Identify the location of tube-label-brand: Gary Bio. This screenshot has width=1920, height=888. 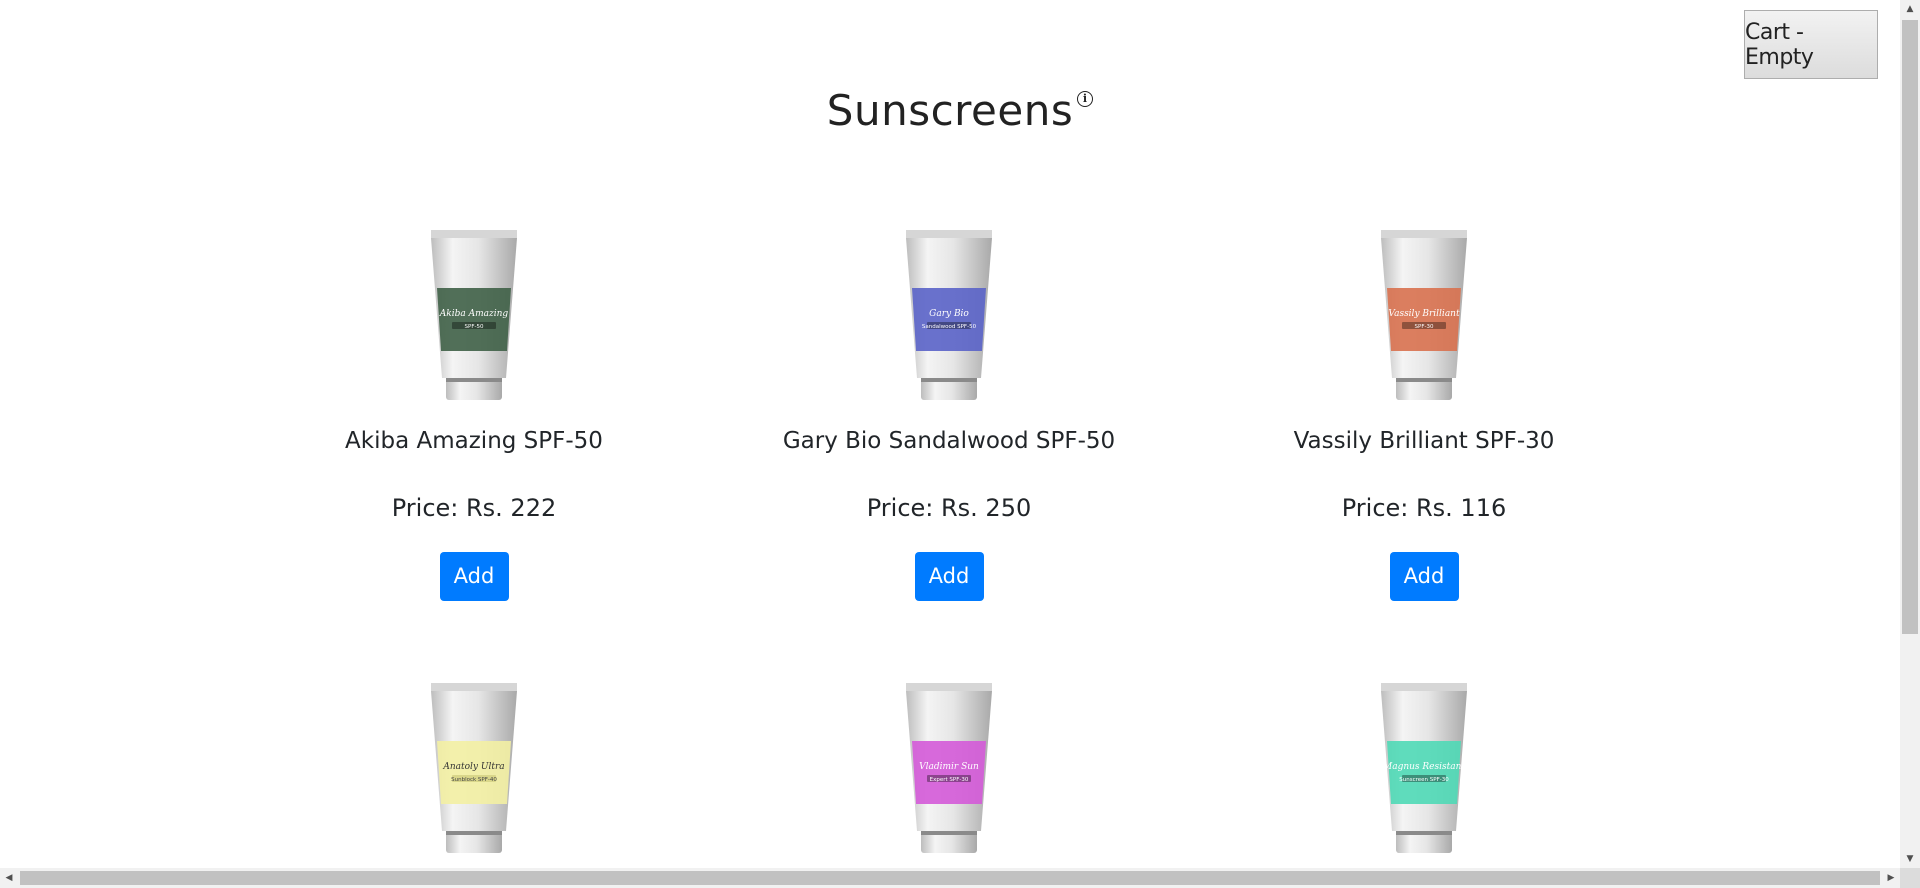
(949, 314).